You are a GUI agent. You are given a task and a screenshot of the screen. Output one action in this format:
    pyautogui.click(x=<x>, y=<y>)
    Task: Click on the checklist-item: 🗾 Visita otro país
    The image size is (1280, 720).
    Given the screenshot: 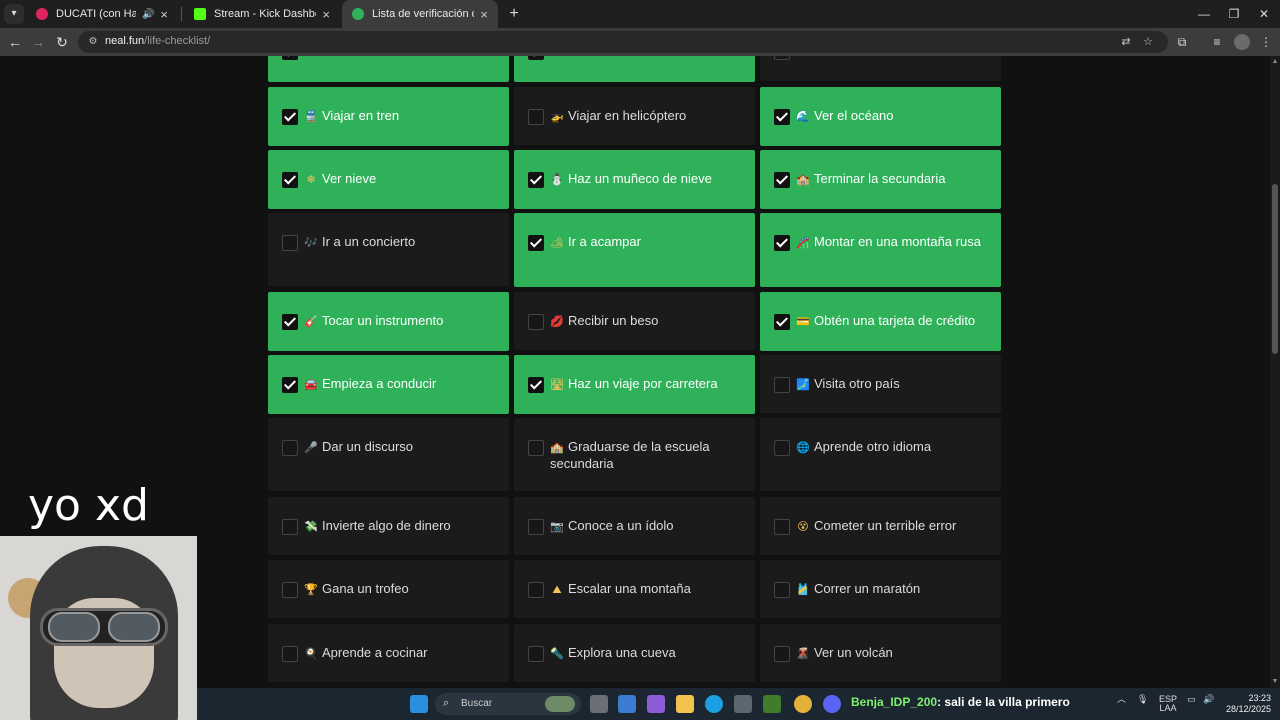 What is the action you would take?
    pyautogui.click(x=880, y=384)
    